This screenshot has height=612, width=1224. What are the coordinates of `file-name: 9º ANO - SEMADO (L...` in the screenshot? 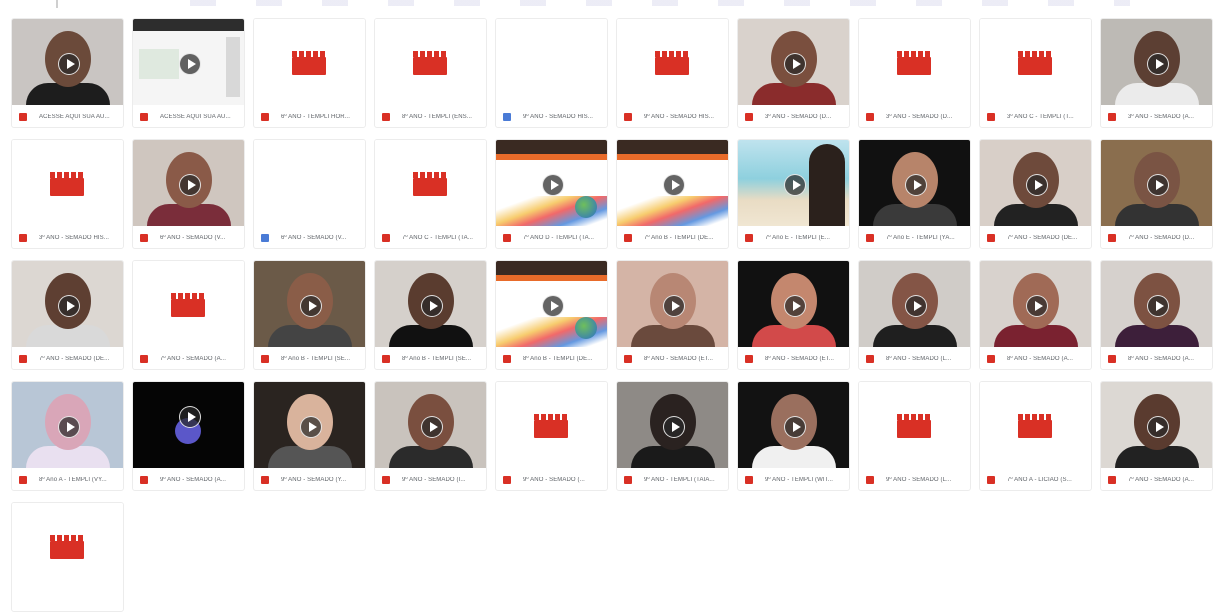 It's located at (919, 480).